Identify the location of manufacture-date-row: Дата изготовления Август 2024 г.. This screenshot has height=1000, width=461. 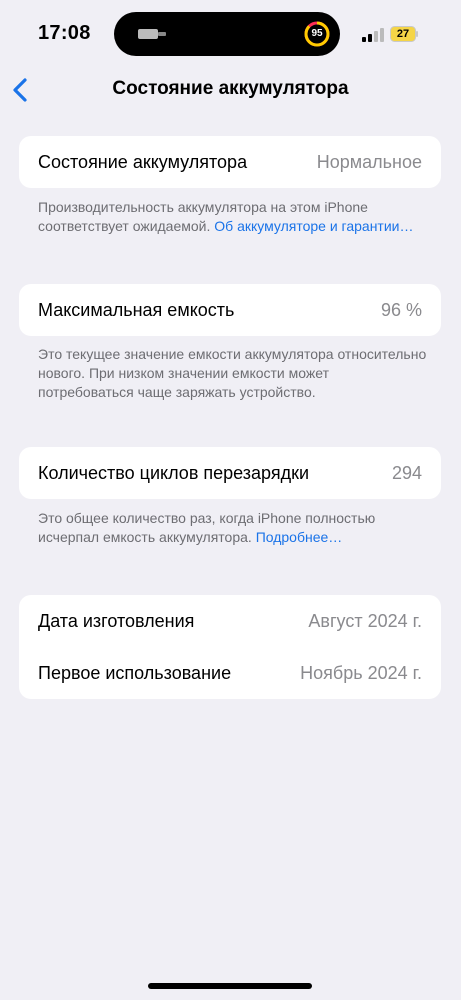
(230, 621).